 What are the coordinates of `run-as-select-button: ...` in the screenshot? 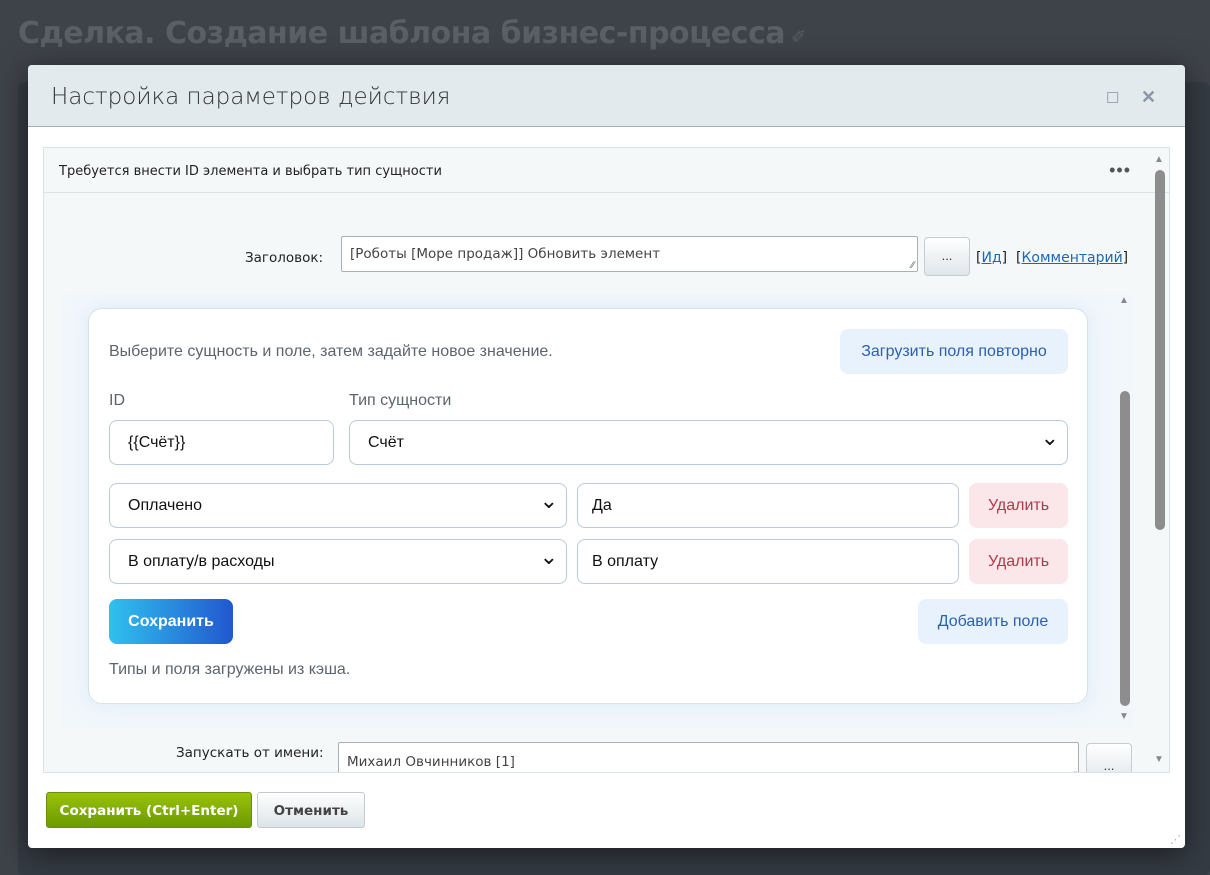 It's located at (1109, 757).